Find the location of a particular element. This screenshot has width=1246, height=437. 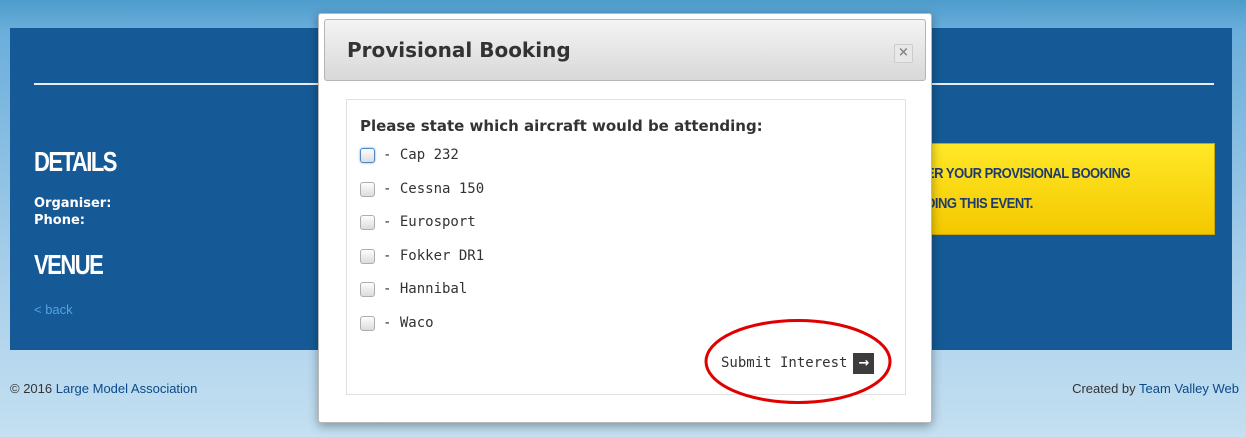

credit: Created by Team Valley Web is located at coordinates (1155, 388).